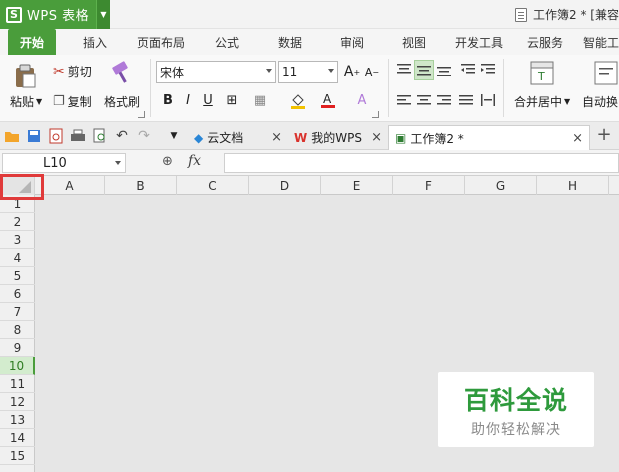 The height and width of the screenshot is (472, 619). Describe the element at coordinates (424, 100) in the screenshot. I see `align-center-icon` at that location.